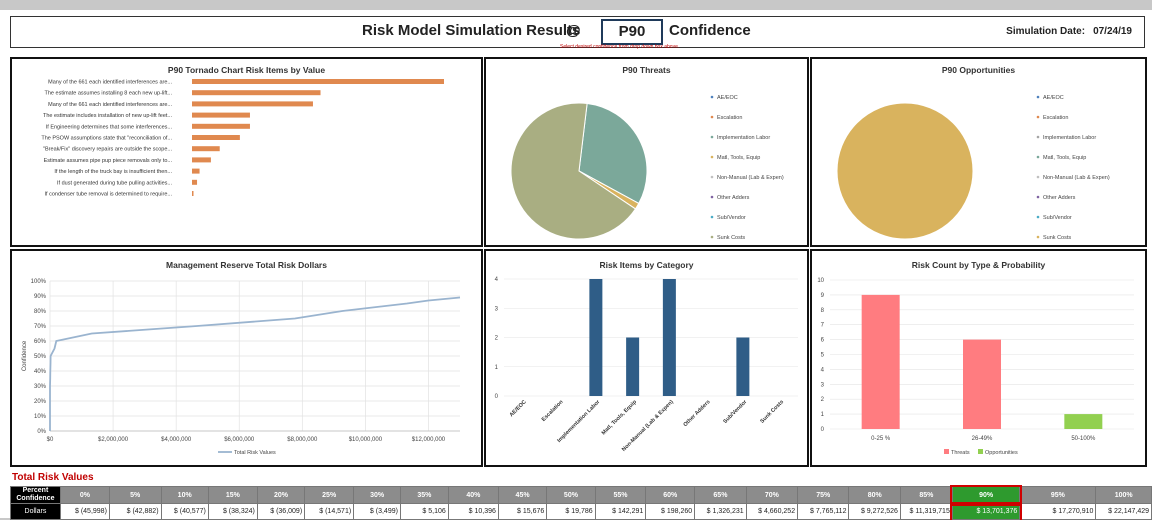 The image size is (1152, 520). What do you see at coordinates (25, 355) in the screenshot?
I see `line-ylabel: Confidence` at bounding box center [25, 355].